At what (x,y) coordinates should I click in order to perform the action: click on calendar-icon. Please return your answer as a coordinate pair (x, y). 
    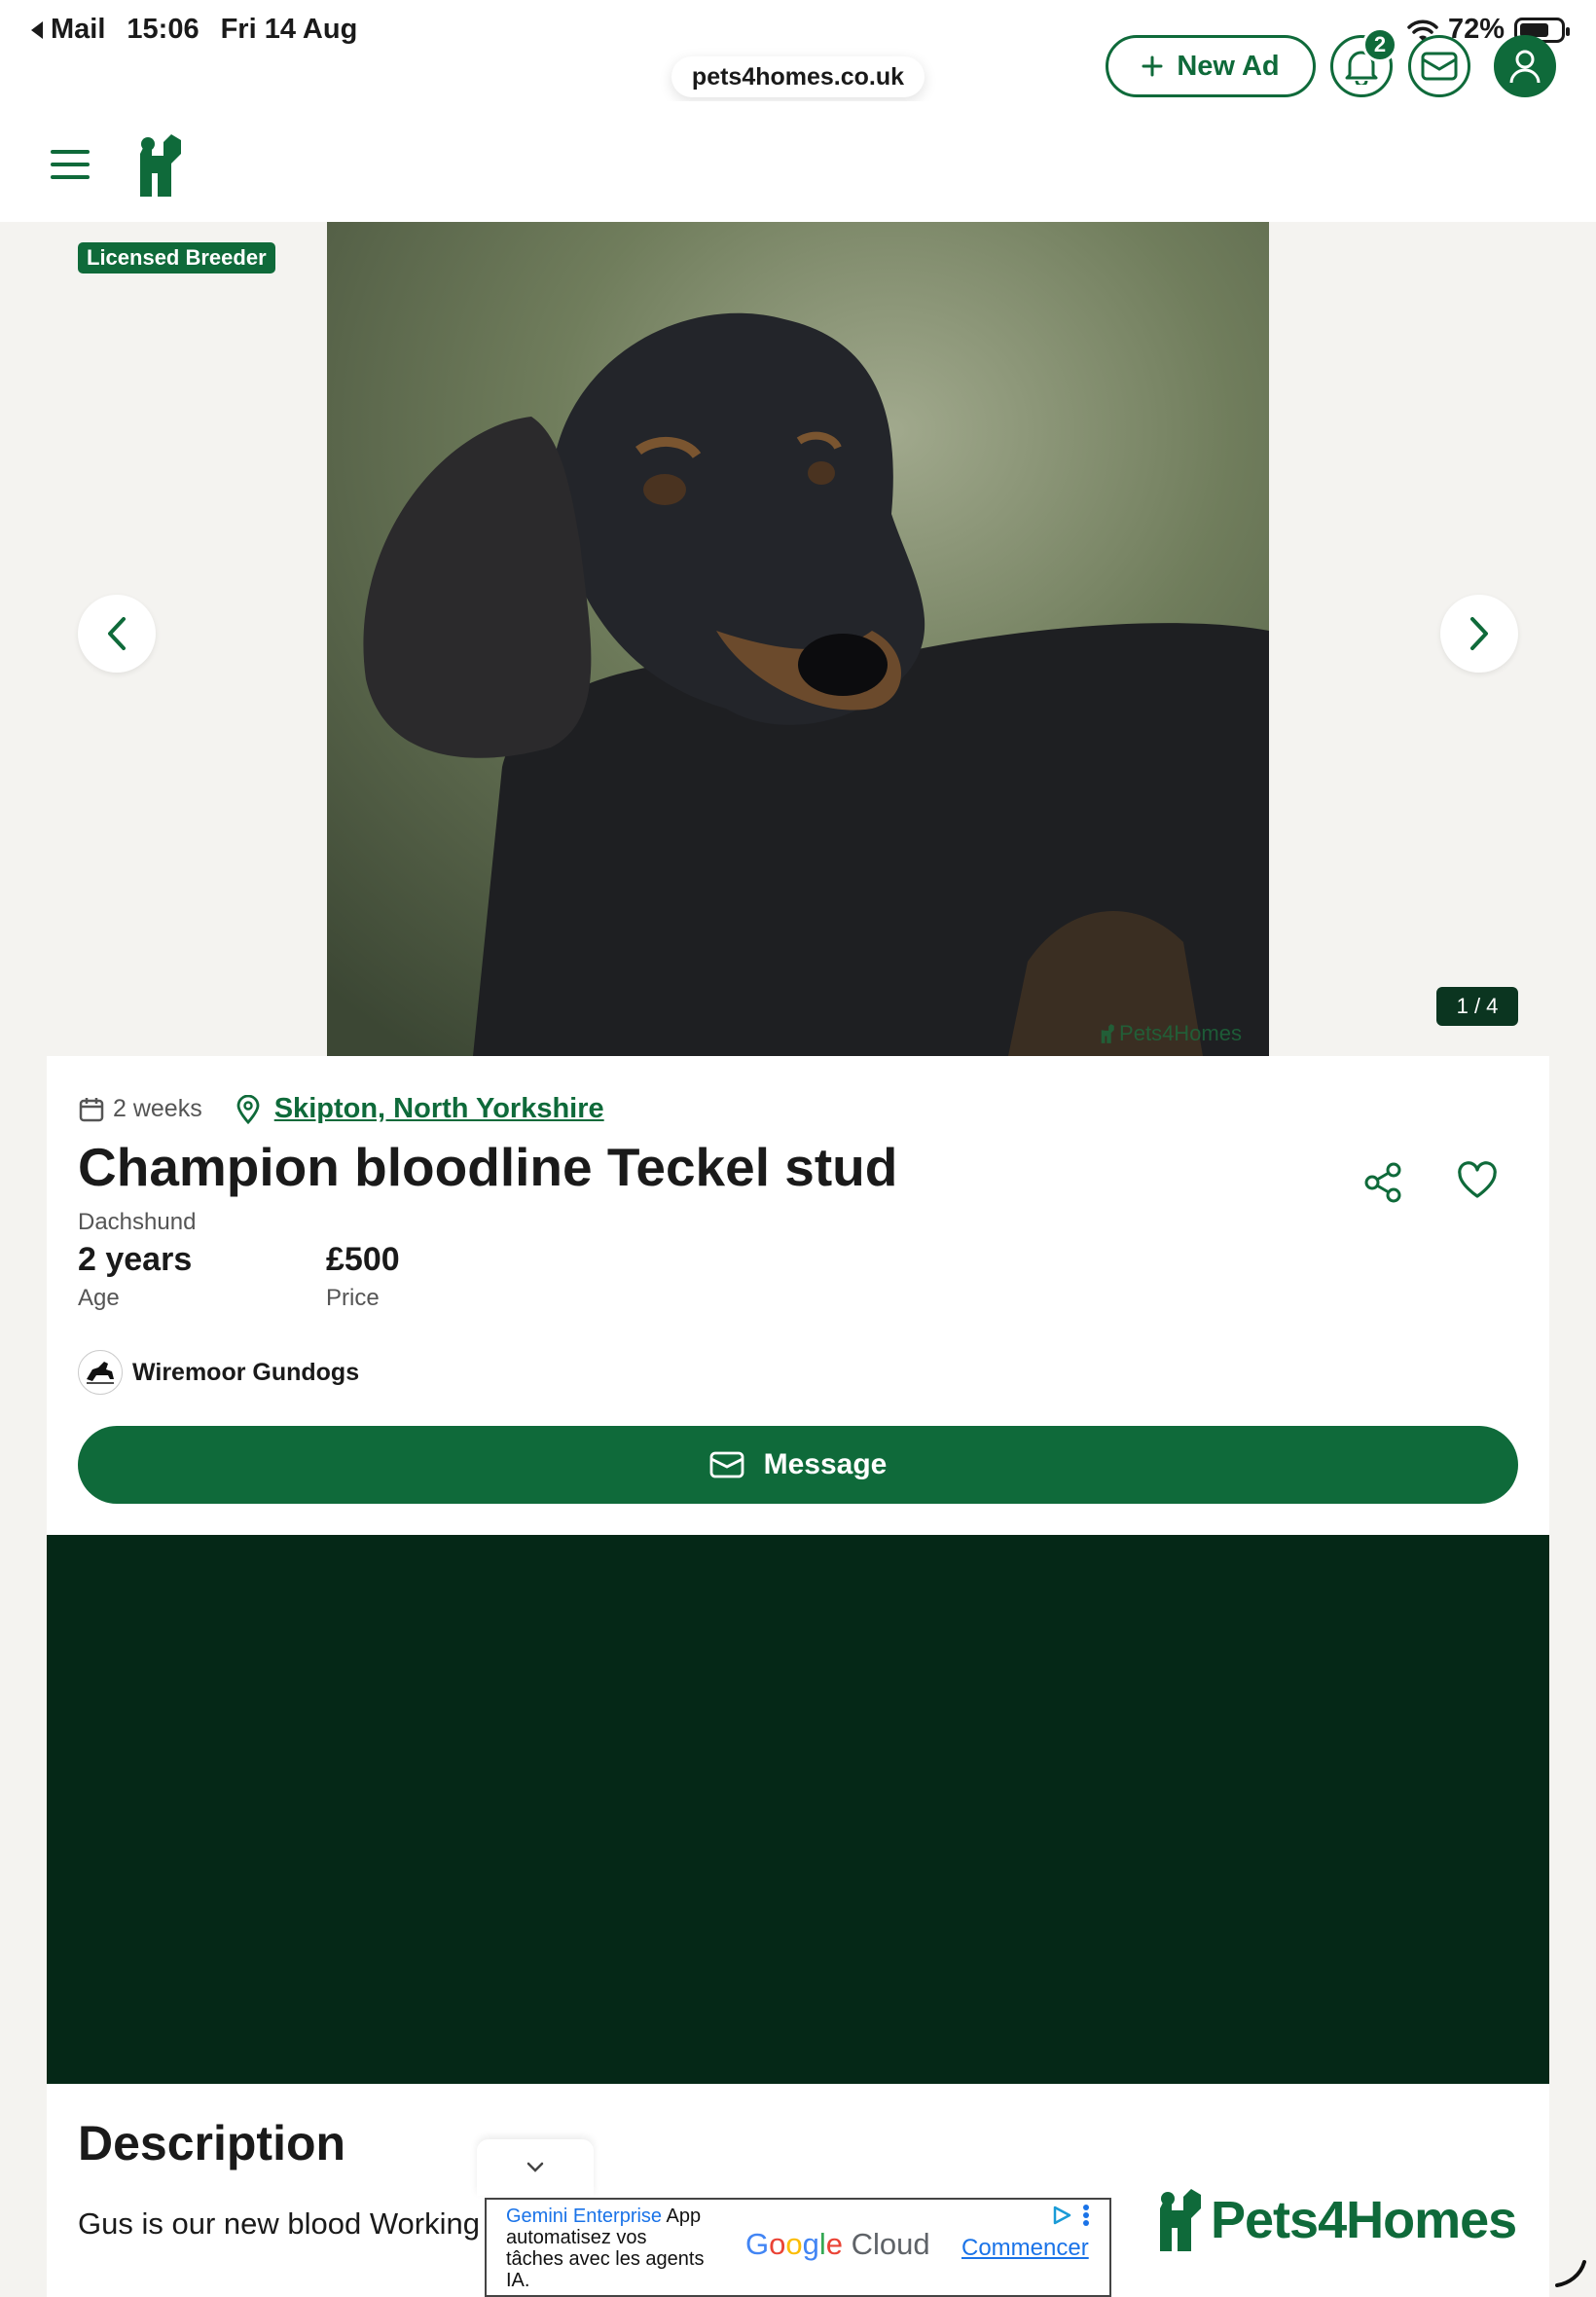
    Looking at the image, I should click on (91, 1109).